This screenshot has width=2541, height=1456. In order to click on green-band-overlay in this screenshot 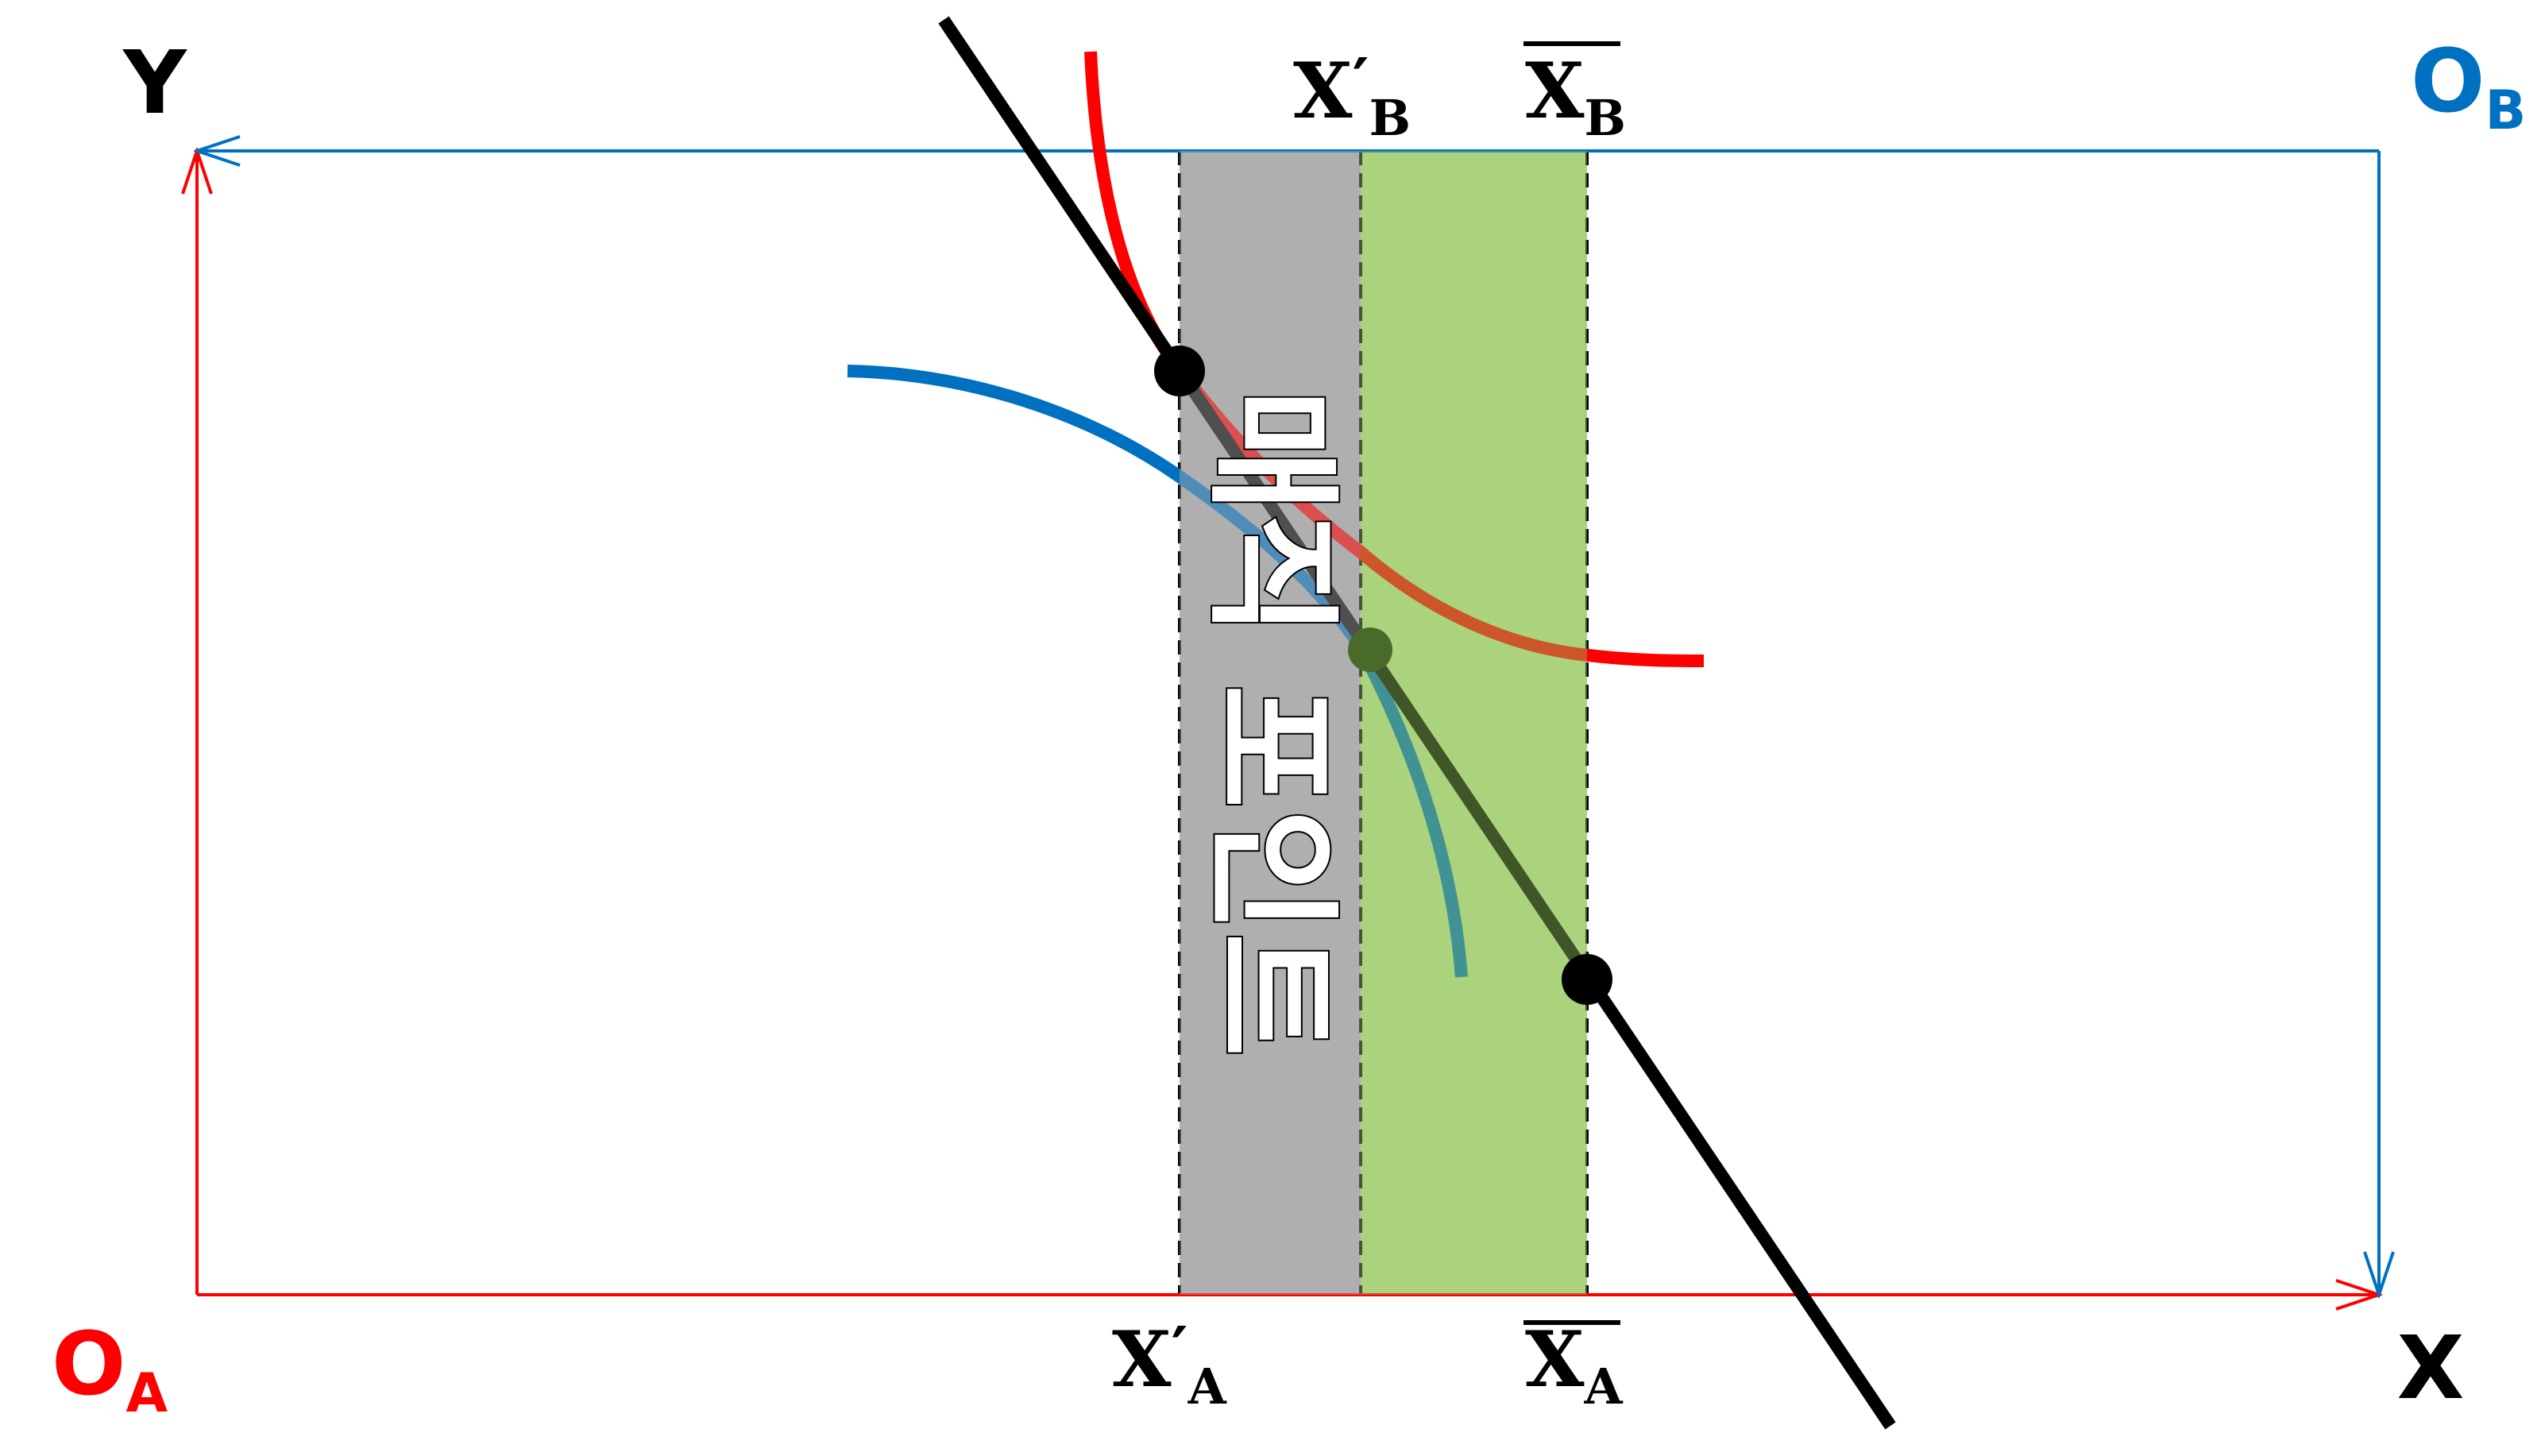, I will do `click(1474, 723)`.